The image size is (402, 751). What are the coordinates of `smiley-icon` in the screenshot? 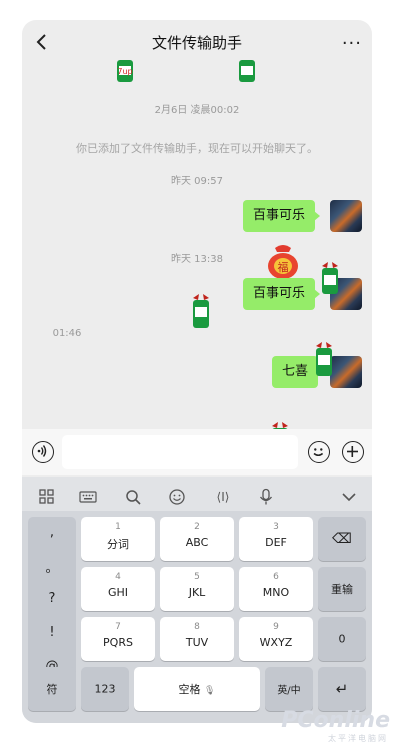 It's located at (318, 452).